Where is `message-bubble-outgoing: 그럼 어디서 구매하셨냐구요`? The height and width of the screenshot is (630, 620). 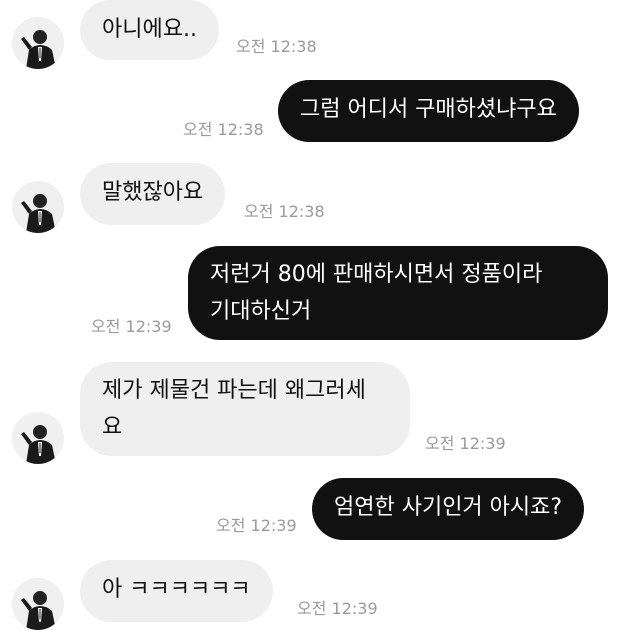 message-bubble-outgoing: 그럼 어디서 구매하셨냐구요 is located at coordinates (428, 111).